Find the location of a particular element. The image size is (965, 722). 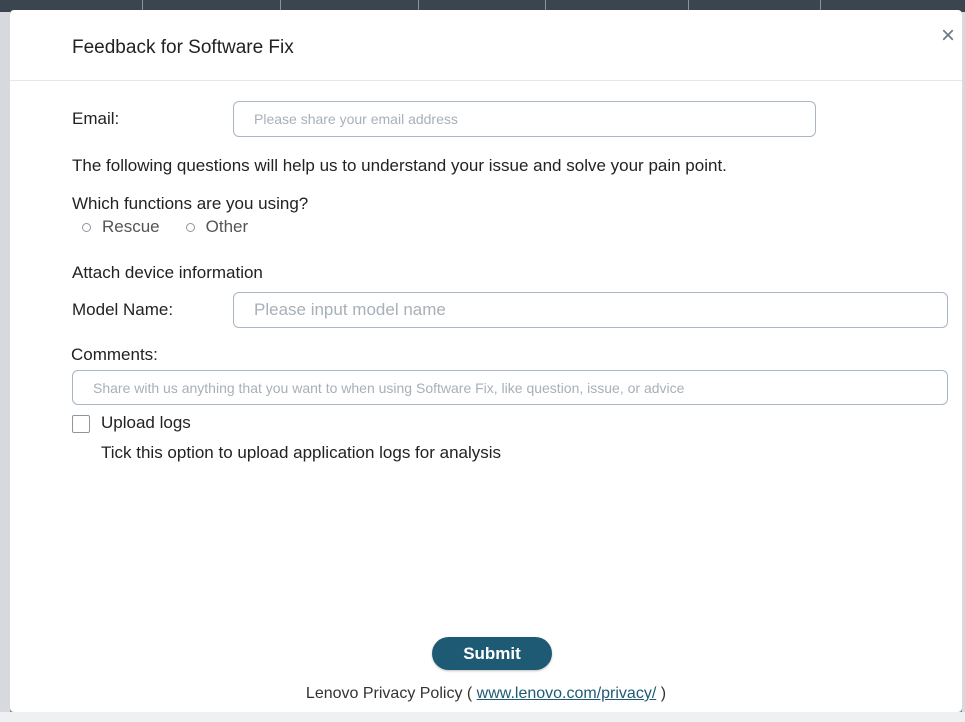

functions-radio-group: Rescue Other is located at coordinates (178, 227).